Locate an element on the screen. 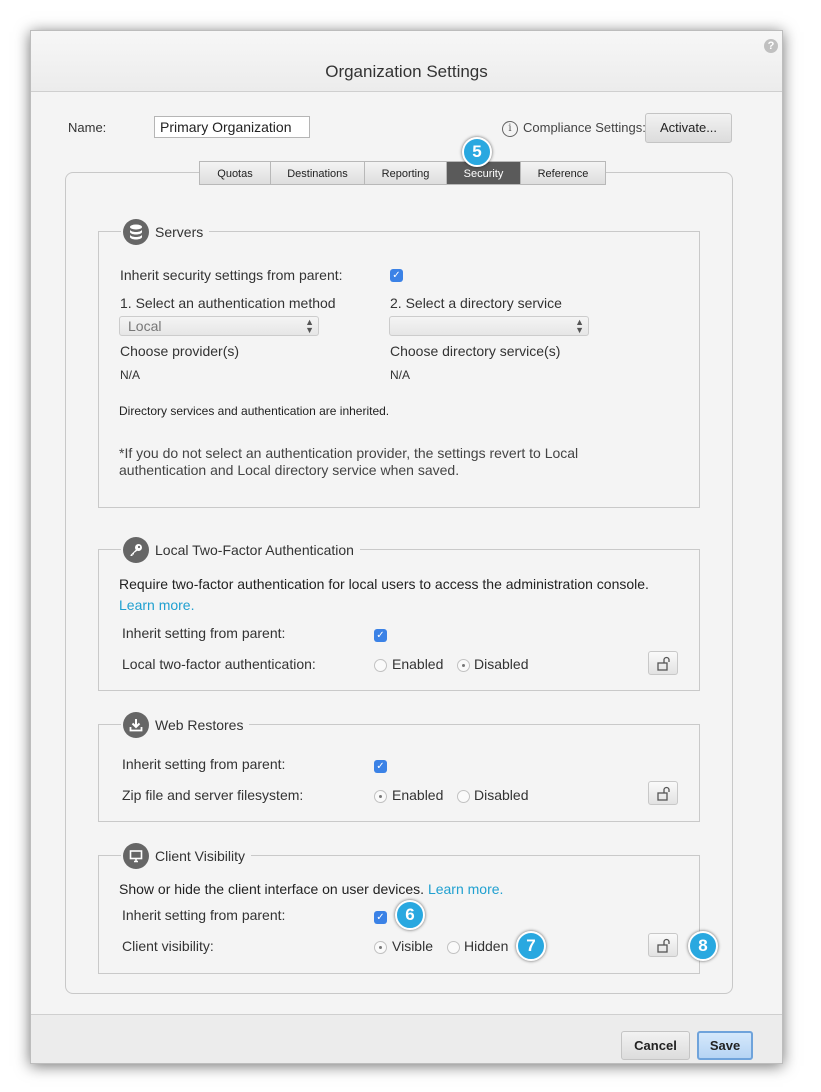 This screenshot has height=1092, width=821. monitor-icon is located at coordinates (136, 856).